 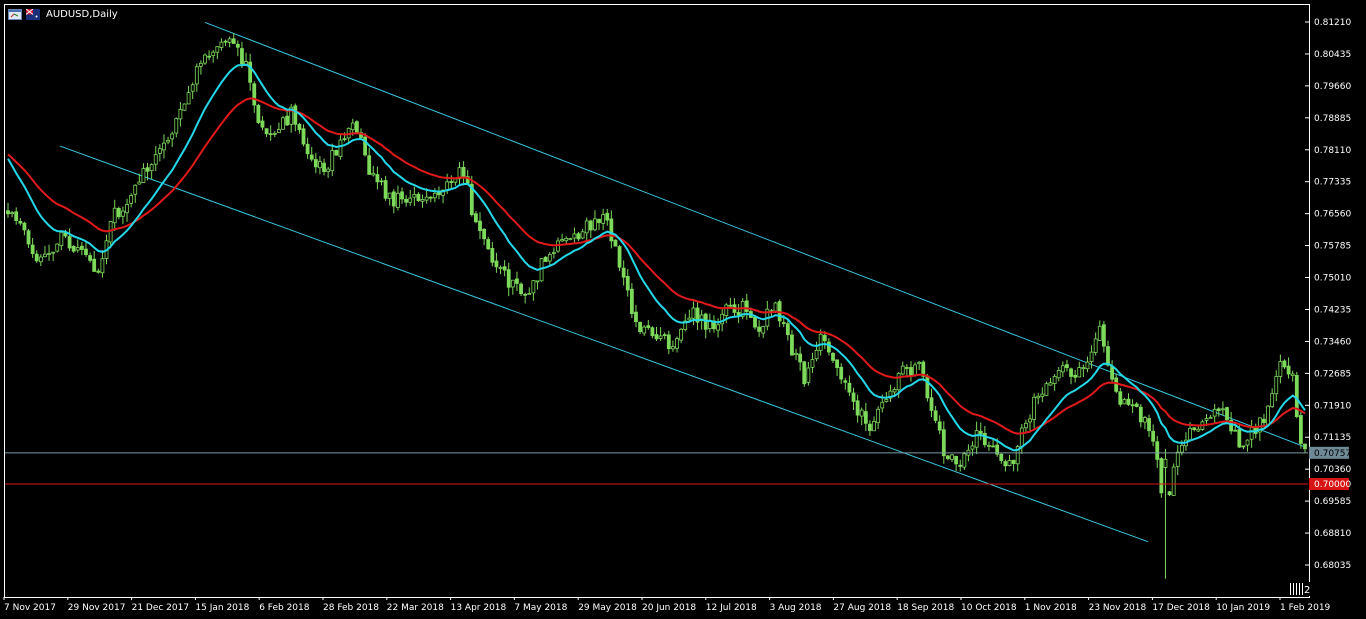 I want to click on x-tick-label: 6 Feb 2018, so click(x=284, y=608).